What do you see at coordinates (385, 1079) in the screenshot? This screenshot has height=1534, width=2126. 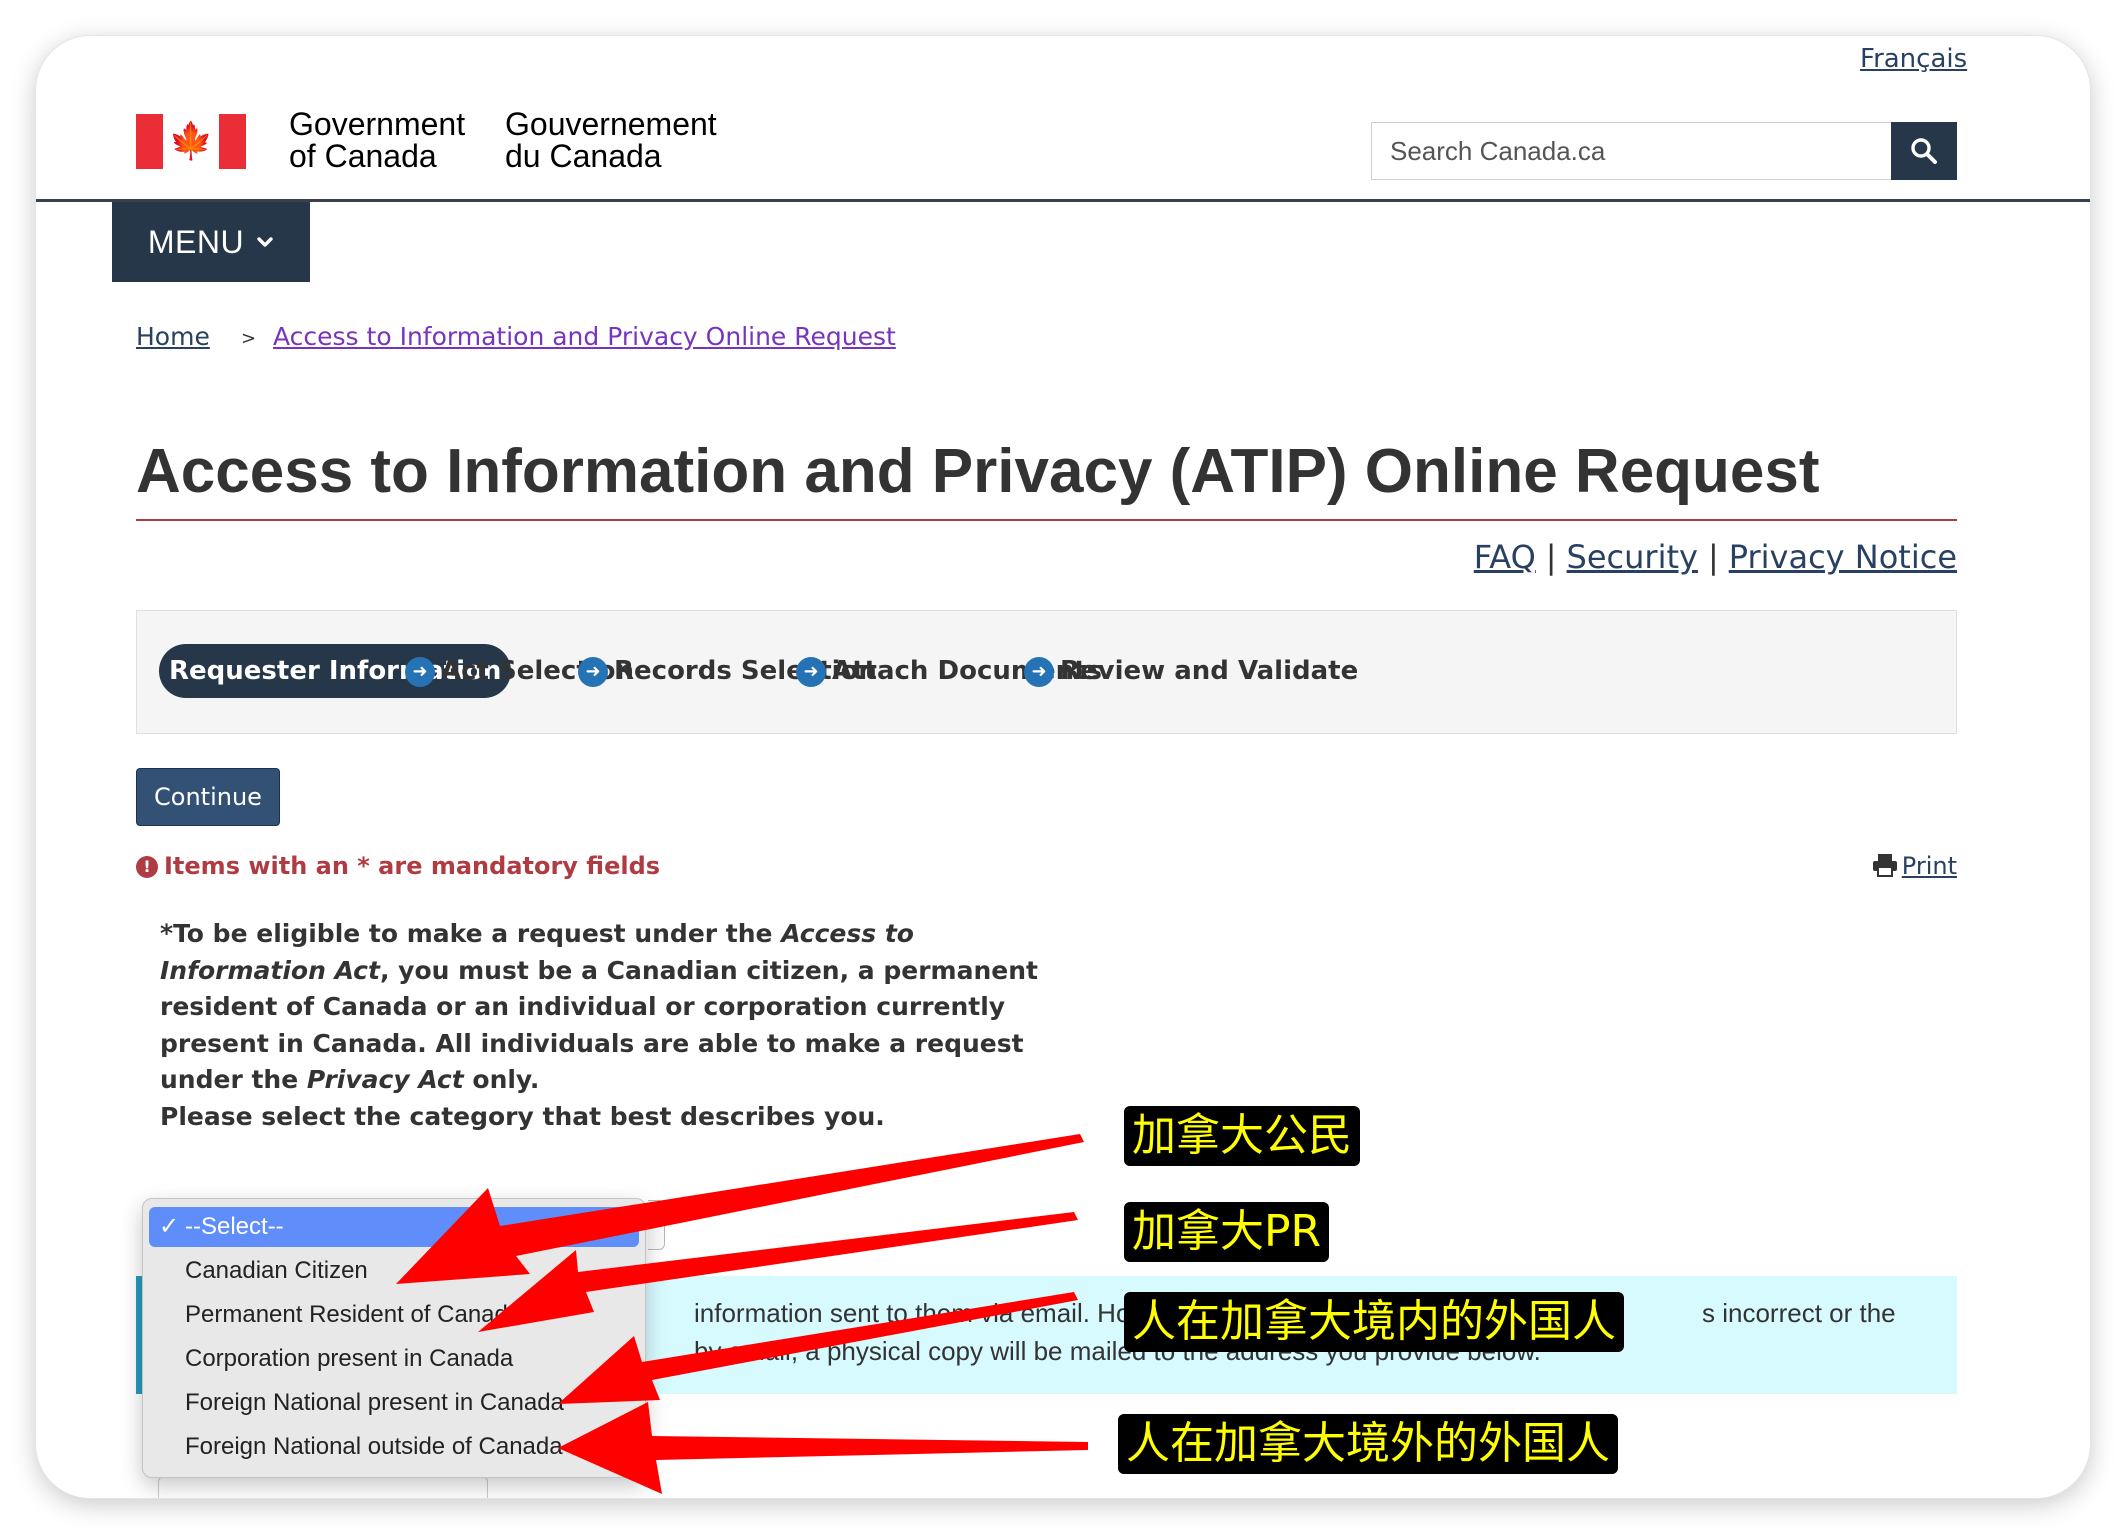 I see `privacy-act-name: Privacy Act` at bounding box center [385, 1079].